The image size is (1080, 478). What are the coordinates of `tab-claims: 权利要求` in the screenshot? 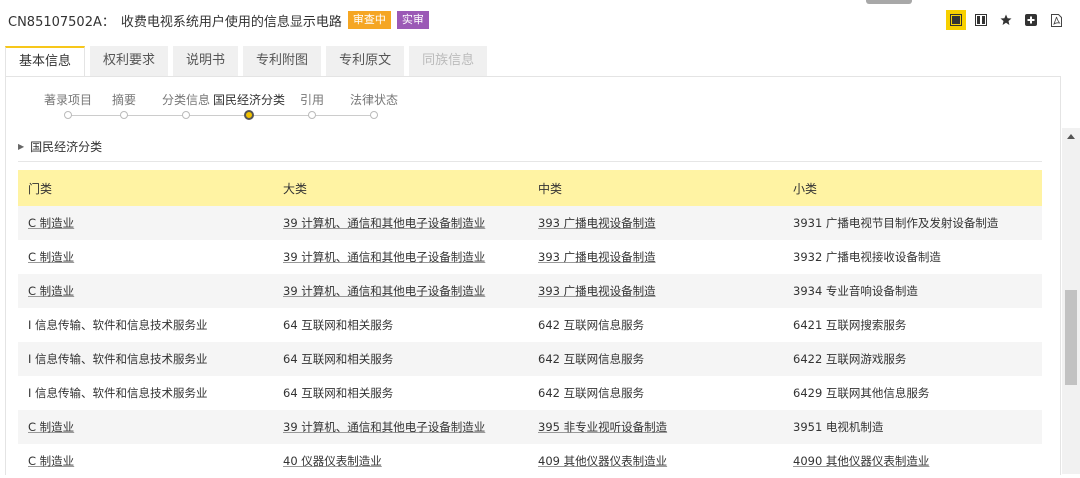 It's located at (129, 61).